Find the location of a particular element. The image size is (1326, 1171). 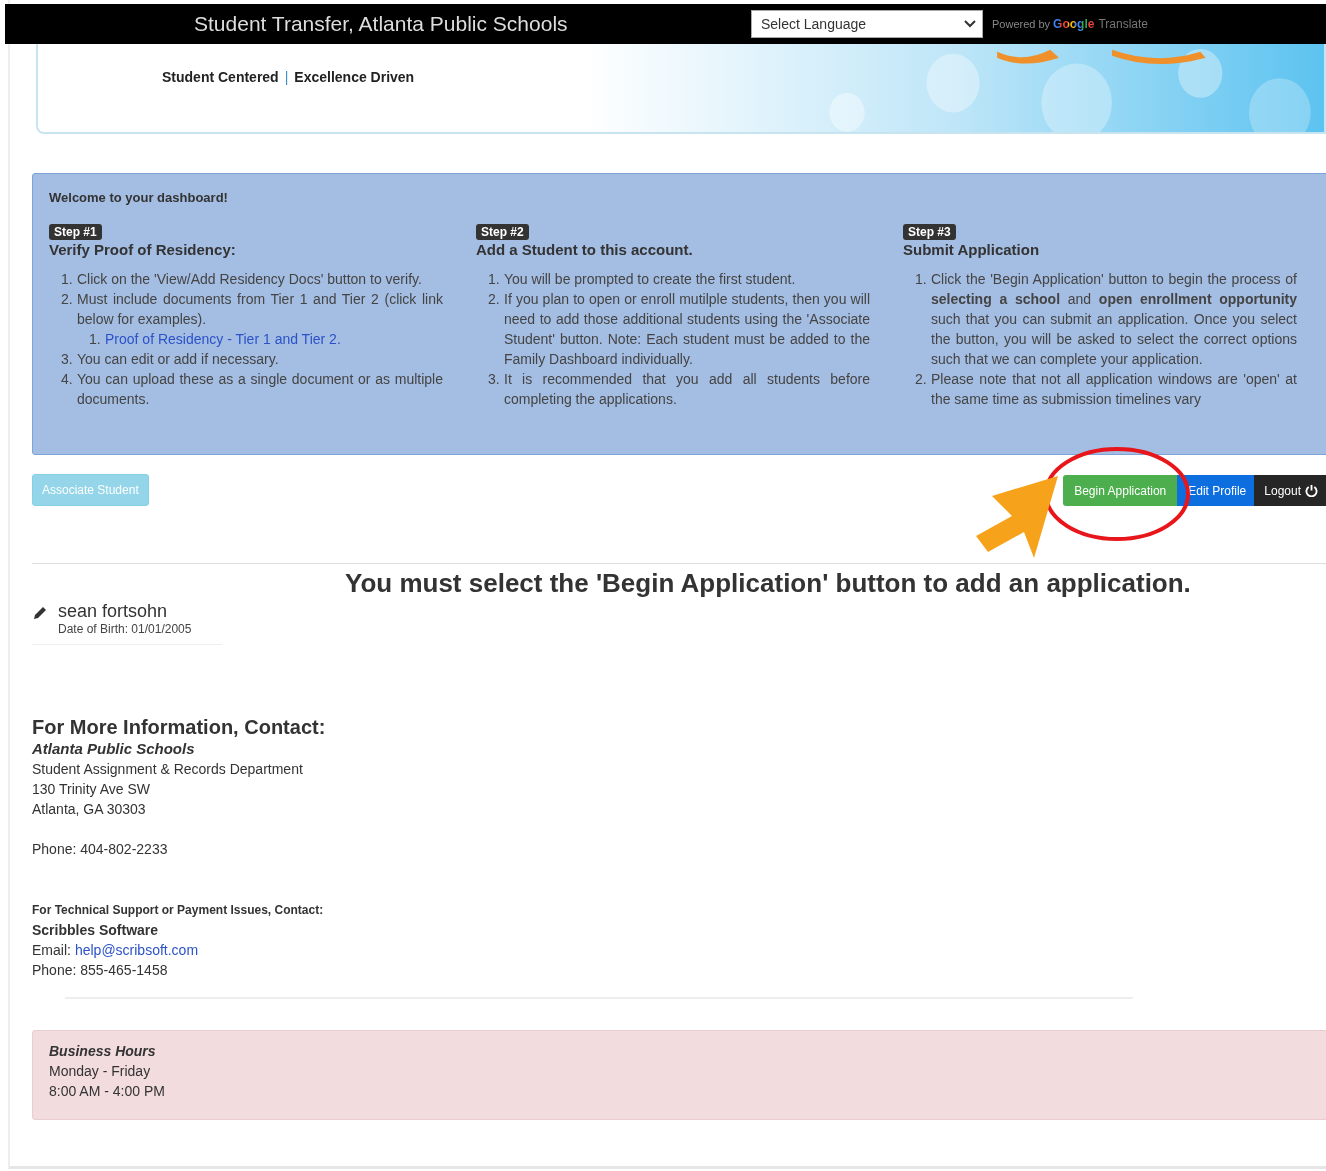

pencil-icon is located at coordinates (40, 613).